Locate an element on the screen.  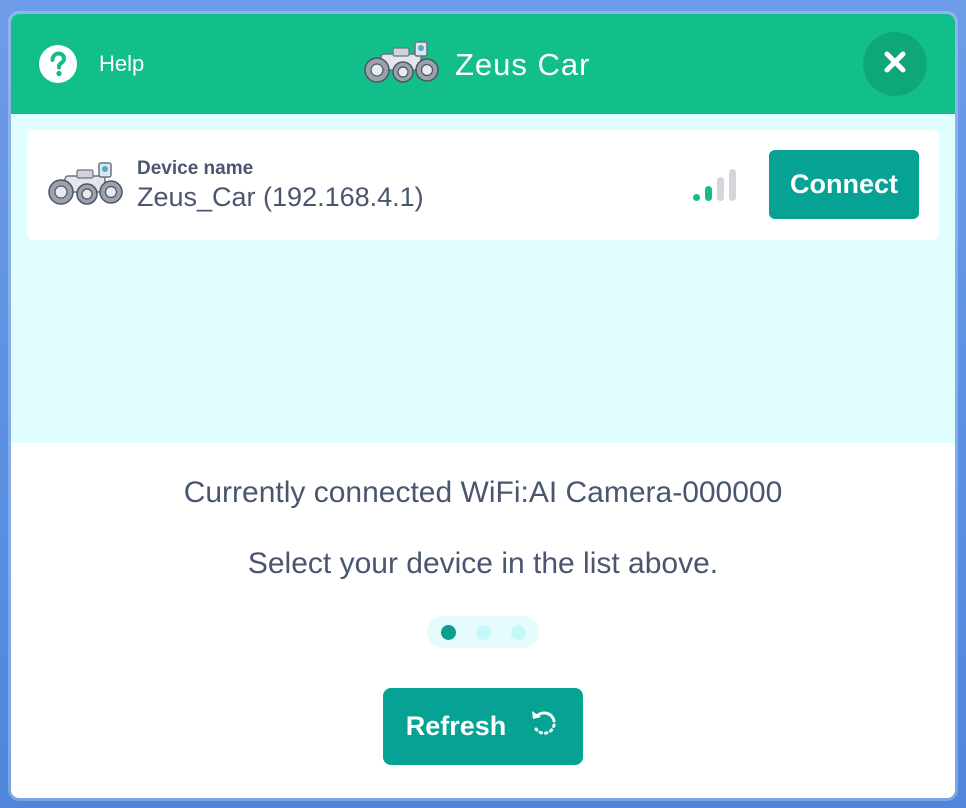
select-device-hint: Select your device in the list above. is located at coordinates (483, 563).